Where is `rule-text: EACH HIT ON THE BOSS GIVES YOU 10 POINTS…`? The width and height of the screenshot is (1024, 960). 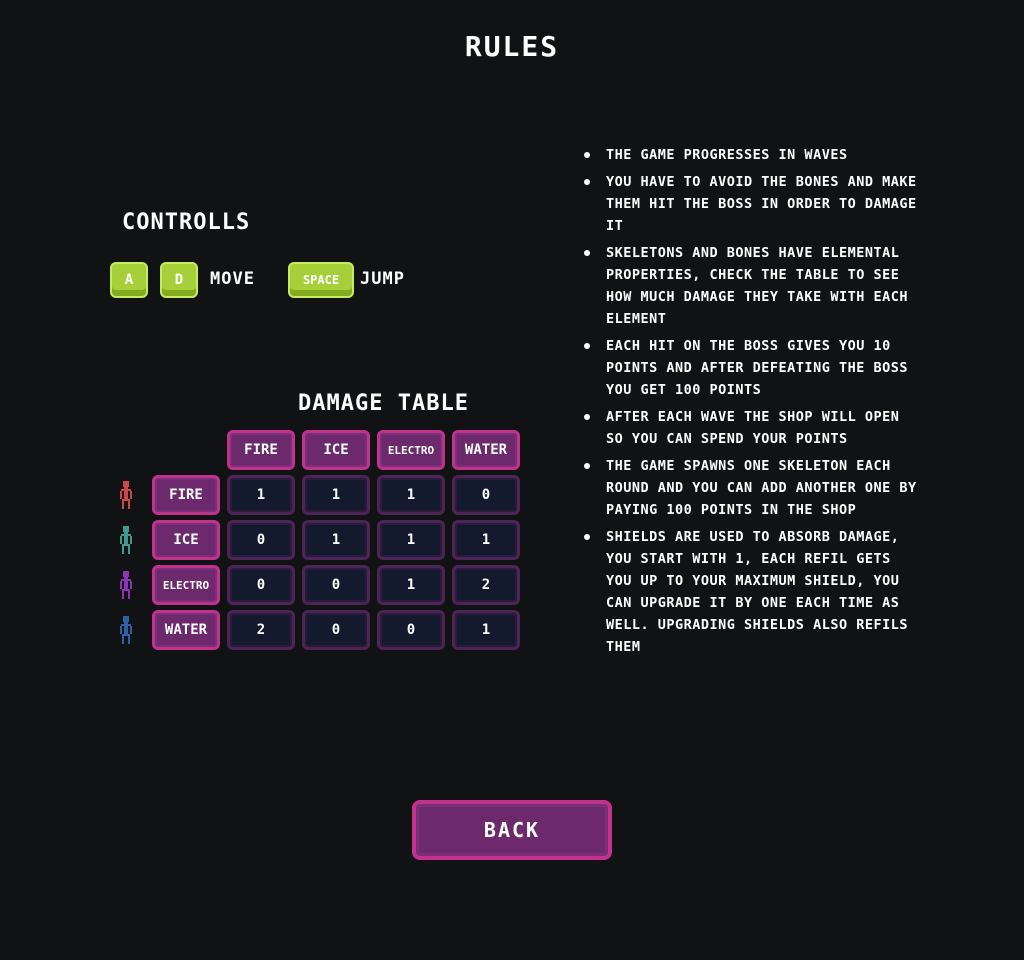
rule-text: EACH HIT ON THE BOSS GIVES YOU 10 POINTS… is located at coordinates (757, 368).